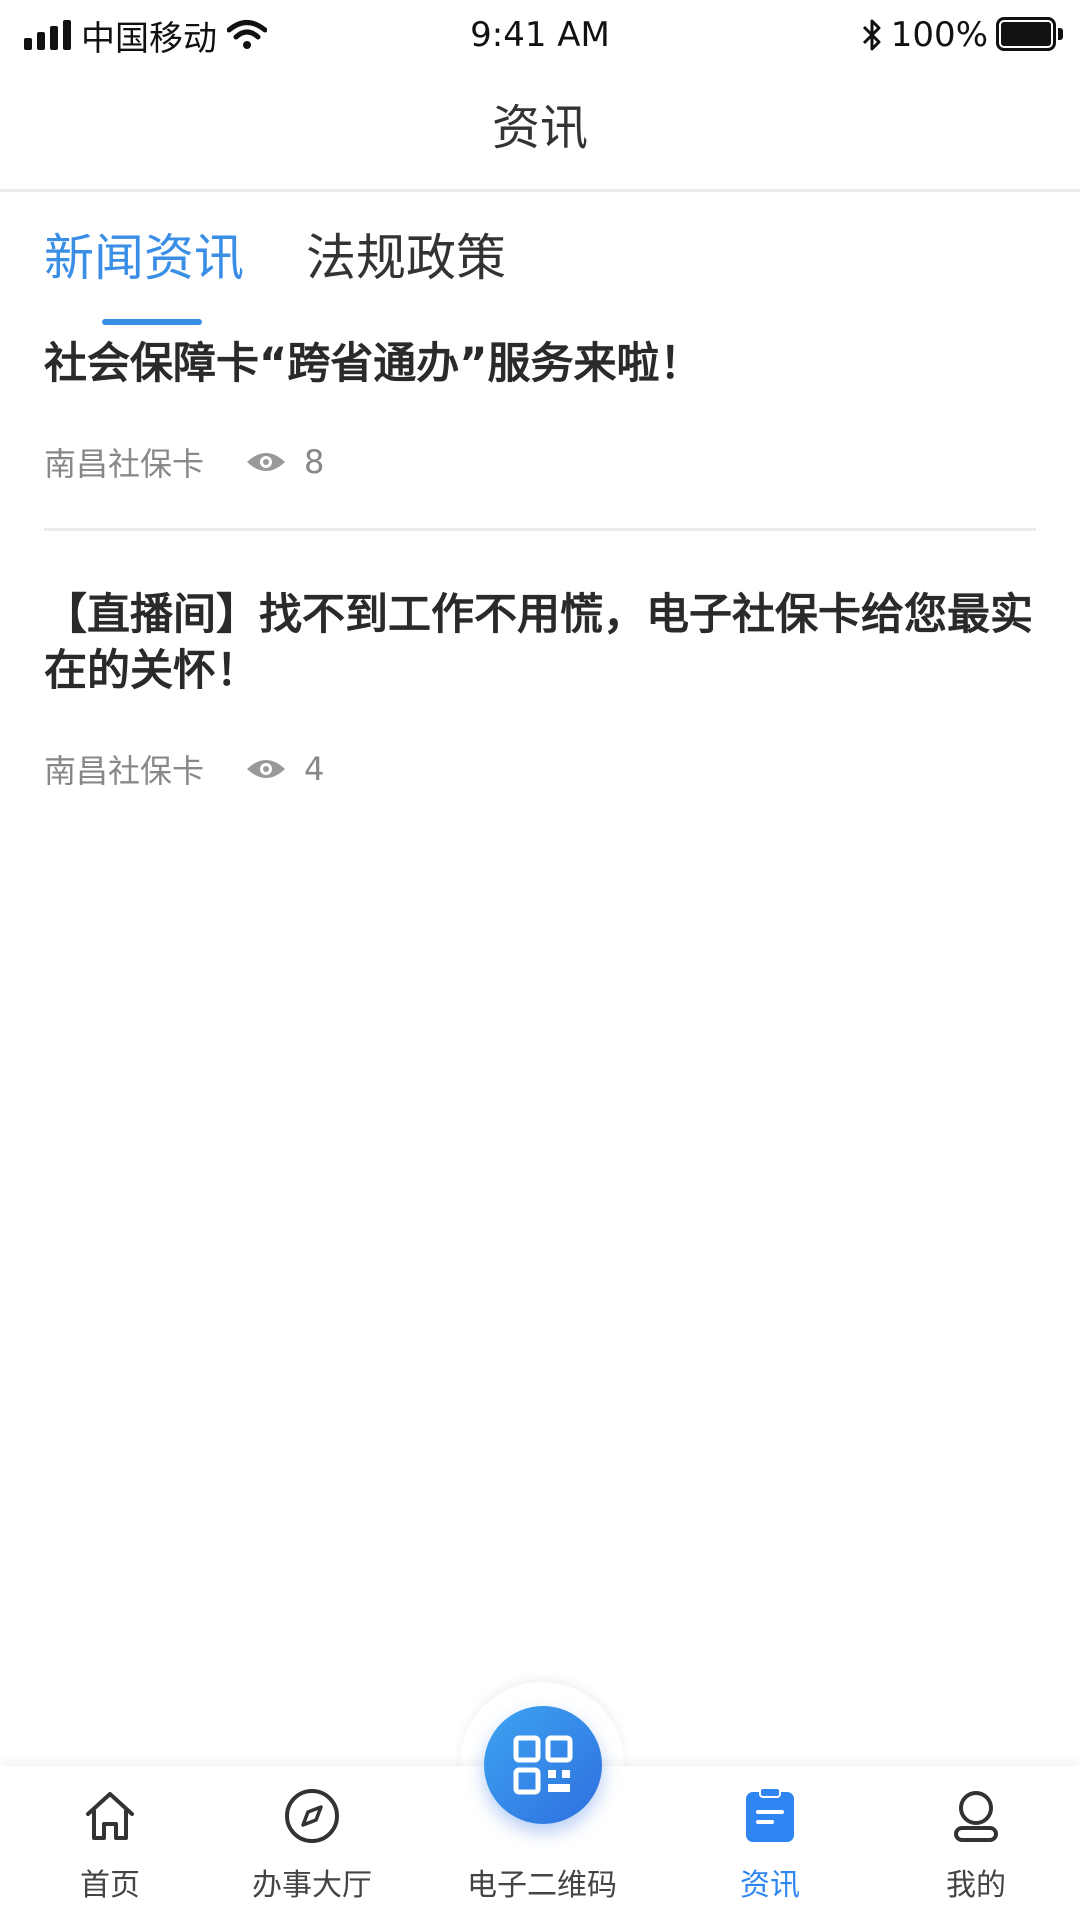 The height and width of the screenshot is (1920, 1080). What do you see at coordinates (312, 1816) in the screenshot?
I see `compass-icon` at bounding box center [312, 1816].